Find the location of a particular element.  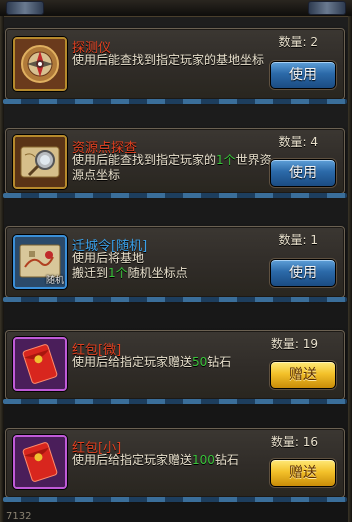

relocate-map-icon: 随机 is located at coordinates (40, 262).